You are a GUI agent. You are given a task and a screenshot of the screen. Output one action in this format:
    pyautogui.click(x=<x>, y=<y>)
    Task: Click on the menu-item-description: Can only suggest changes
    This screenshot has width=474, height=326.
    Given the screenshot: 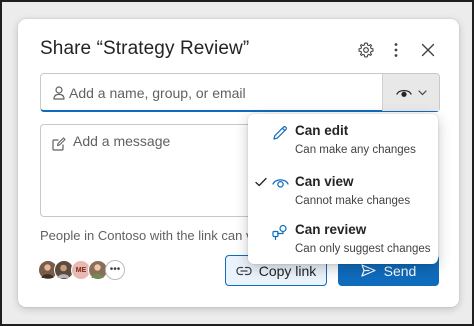 What is the action you would take?
    pyautogui.click(x=363, y=249)
    